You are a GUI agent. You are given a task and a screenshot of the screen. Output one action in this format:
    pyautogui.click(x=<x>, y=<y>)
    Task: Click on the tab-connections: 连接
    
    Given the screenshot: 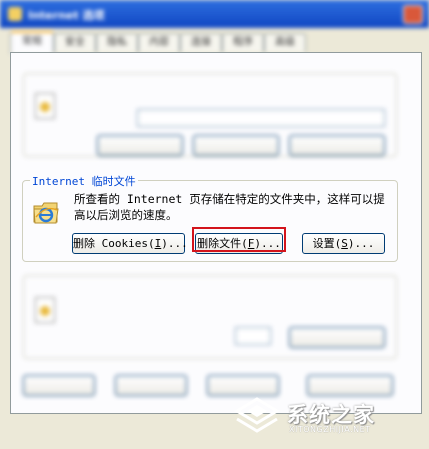 What is the action you would take?
    pyautogui.click(x=201, y=42)
    